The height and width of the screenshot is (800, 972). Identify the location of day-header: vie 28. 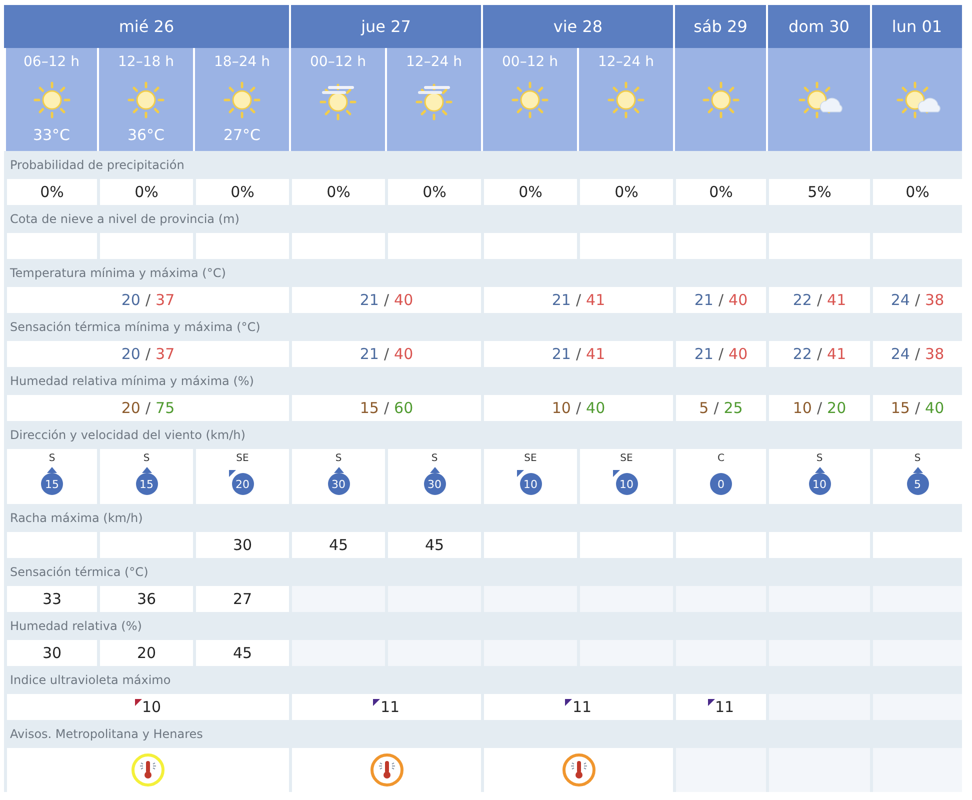
(577, 26).